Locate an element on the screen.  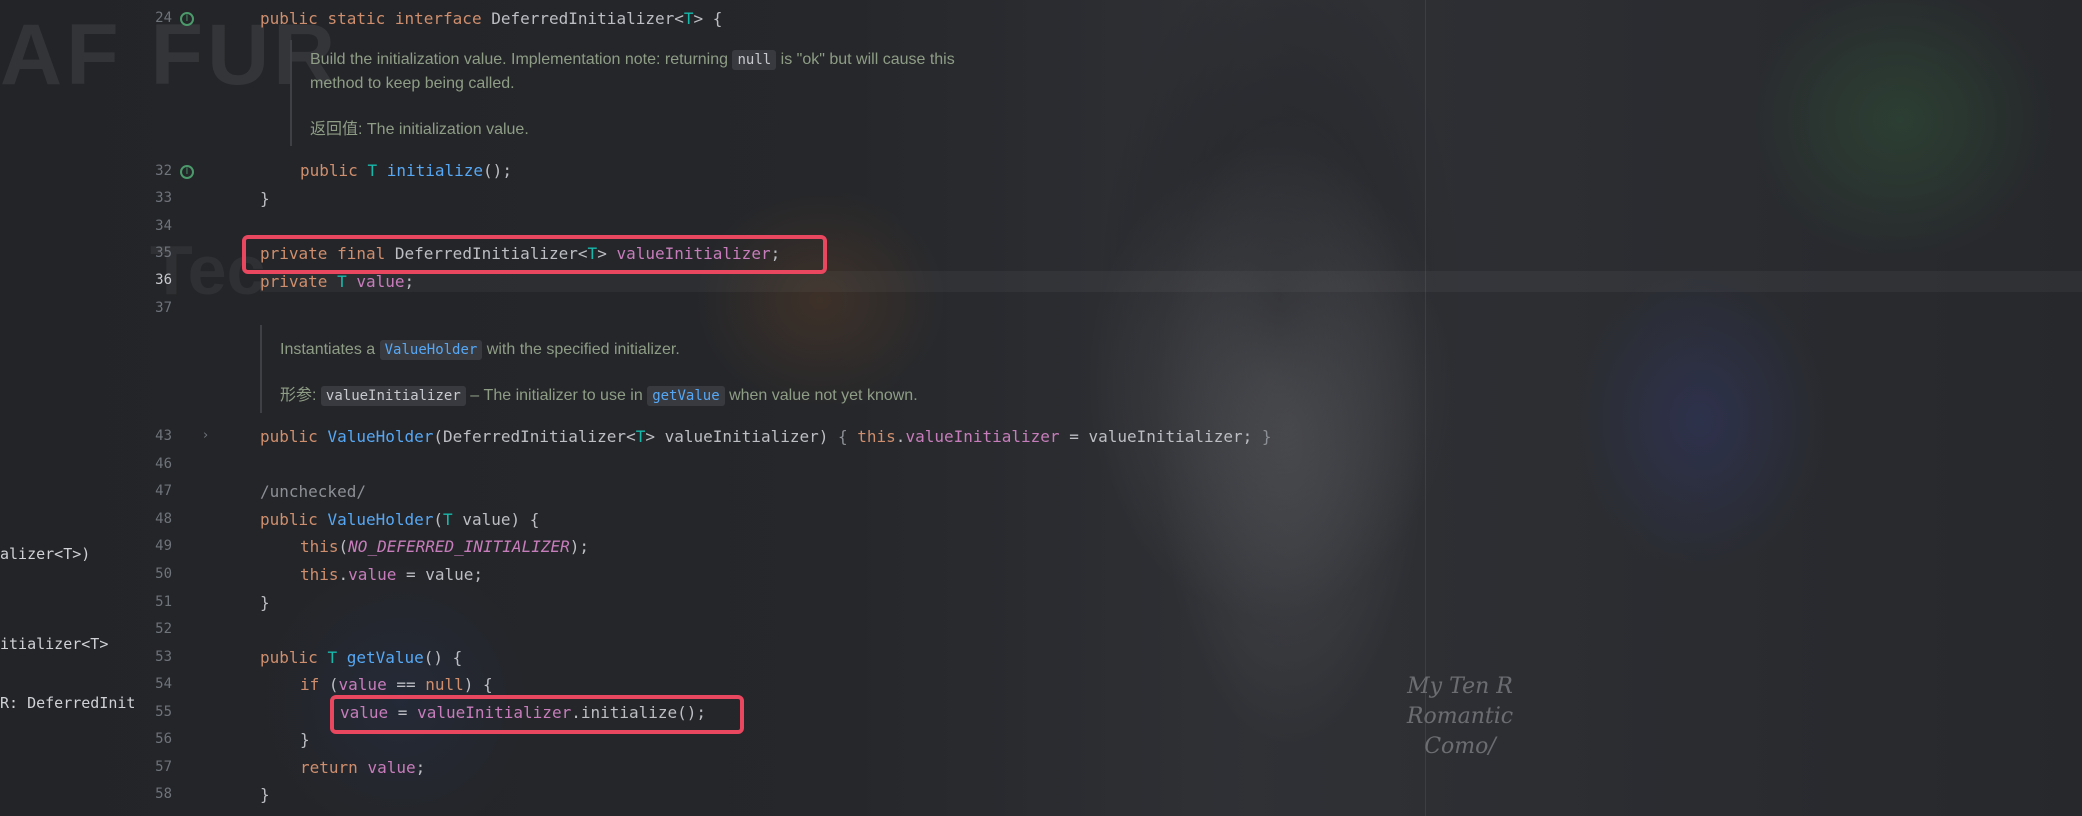
code-line-49: this(NO_DEFERRED_INITIALIZER); is located at coordinates (444, 547).